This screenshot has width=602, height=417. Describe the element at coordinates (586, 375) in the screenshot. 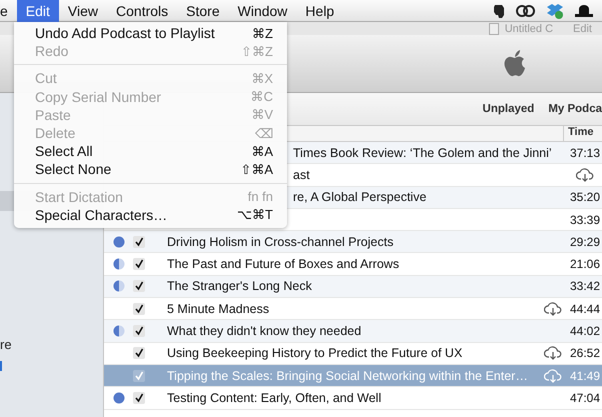

I see `duration-text: 41:49` at that location.